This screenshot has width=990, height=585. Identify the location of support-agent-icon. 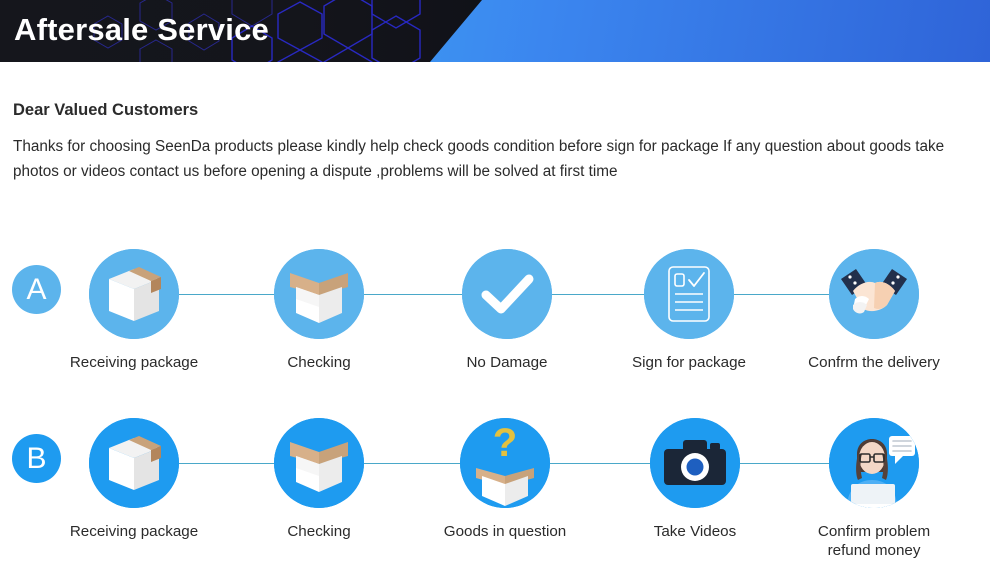
(874, 463).